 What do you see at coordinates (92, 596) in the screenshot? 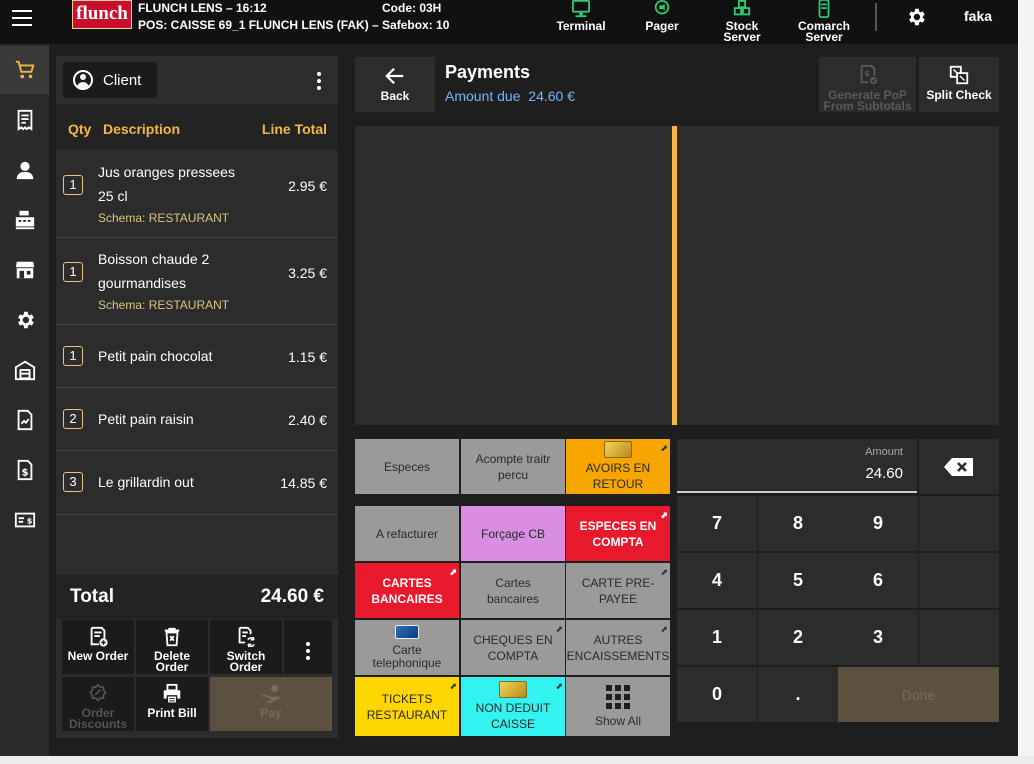
I see `total-label: Total` at bounding box center [92, 596].